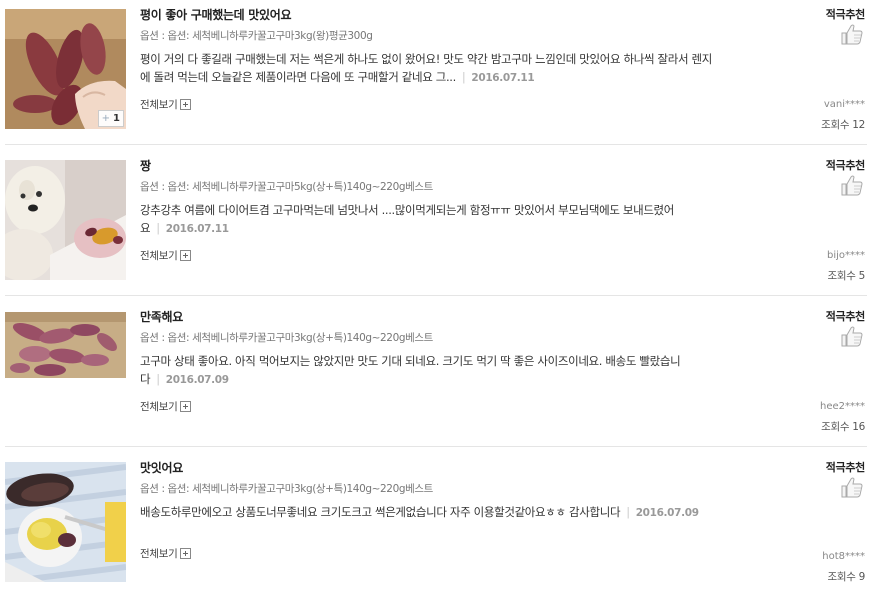 This screenshot has height=594, width=872. What do you see at coordinates (286, 187) in the screenshot?
I see `review-option: 옵션 : 옵션: 세척베니하루카꿀고구마5kg(상+특)140g~220g베스트` at bounding box center [286, 187].